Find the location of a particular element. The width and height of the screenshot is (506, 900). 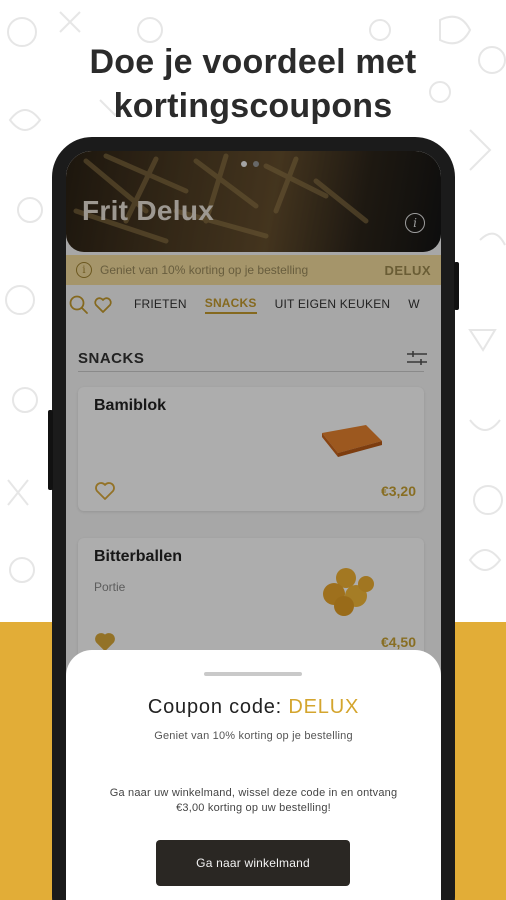

promo-headline: Doe je voordeel met kortingscoupons is located at coordinates (253, 84).